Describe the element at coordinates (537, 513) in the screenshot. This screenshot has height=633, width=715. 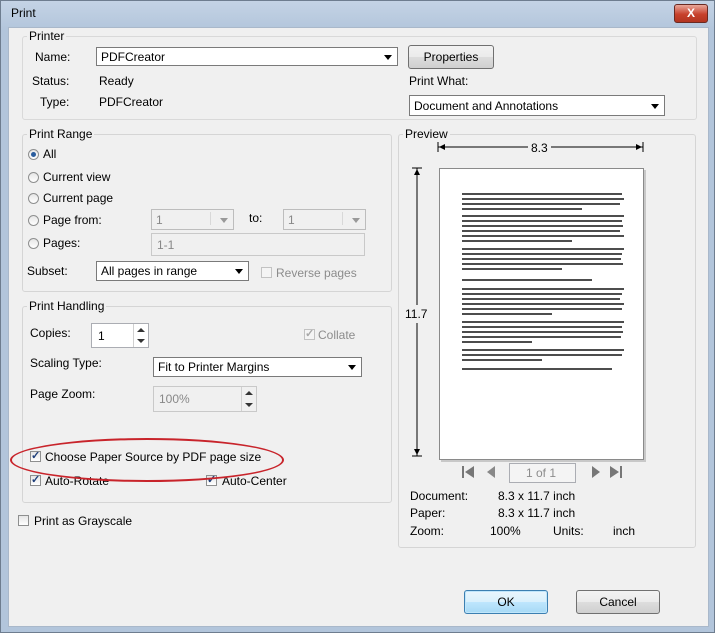
I see `paper-size-value: 8.3 x 11.7 inch` at that location.